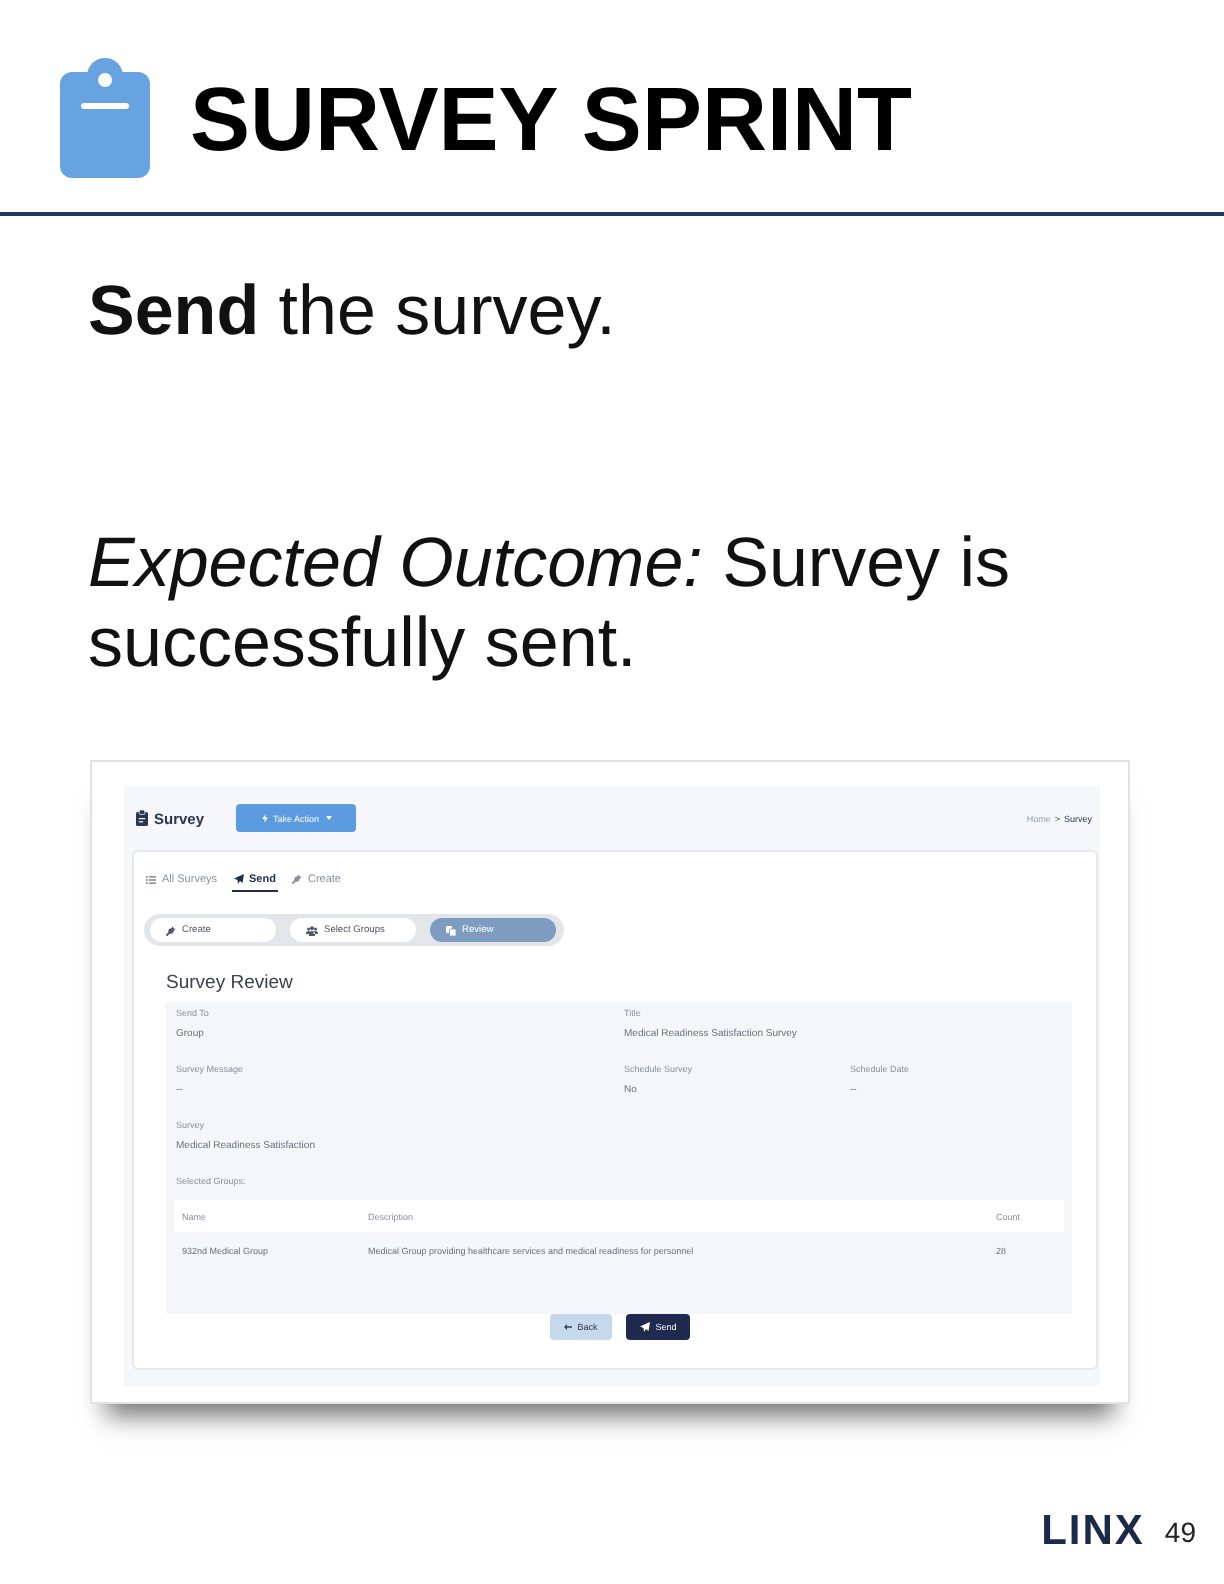 This screenshot has width=1224, height=1584. I want to click on logo: LINX, so click(1093, 1532).